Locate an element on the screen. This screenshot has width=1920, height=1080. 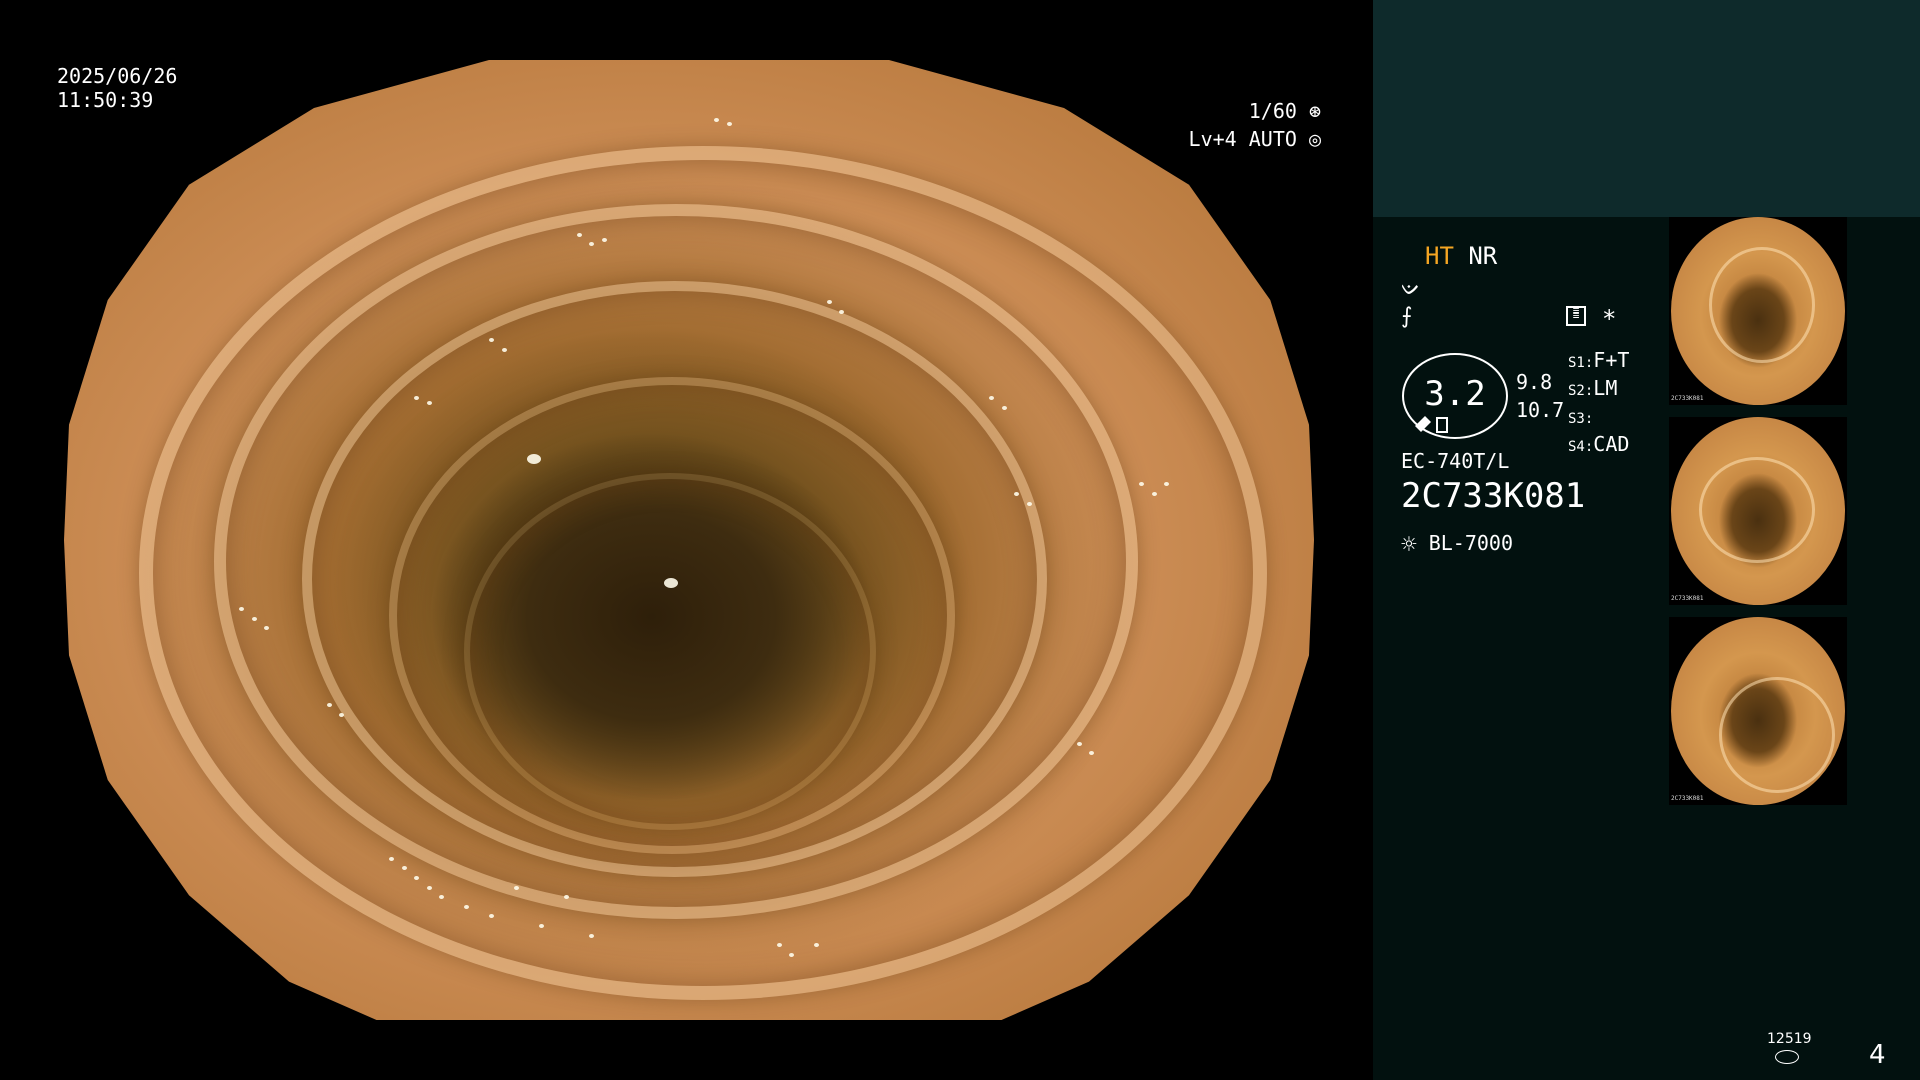
s4-key: S4: is located at coordinates (1581, 447).